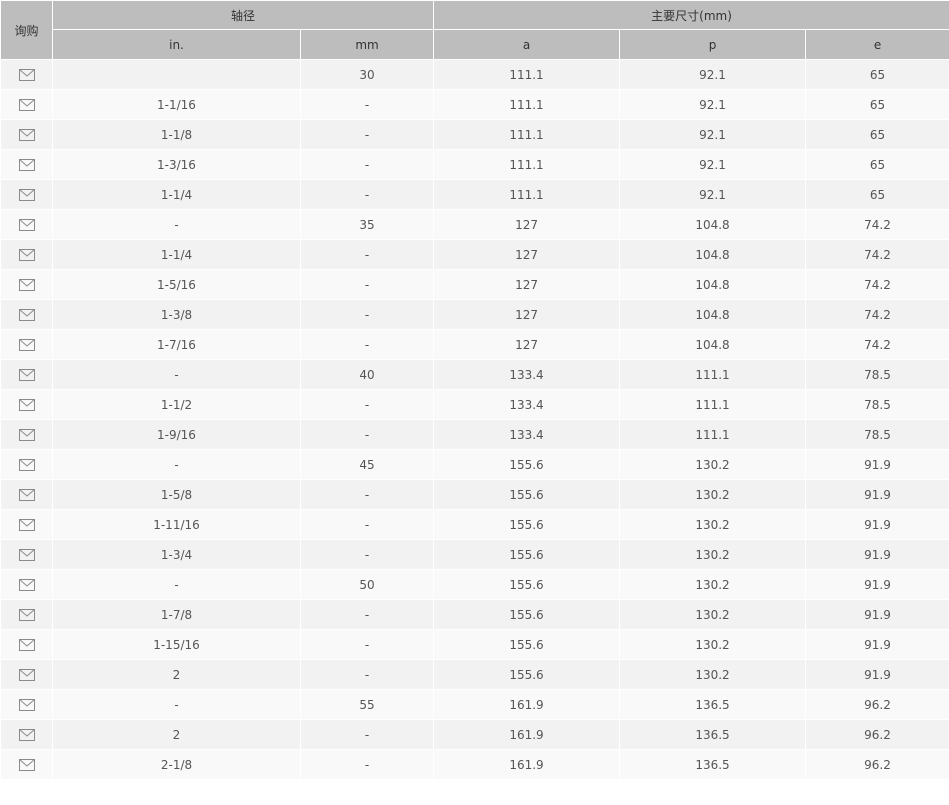 This screenshot has width=949, height=805. Describe the element at coordinates (474, 644) in the screenshot. I see `table-row: 1-15/16-155.6 130.2 91.9` at that location.